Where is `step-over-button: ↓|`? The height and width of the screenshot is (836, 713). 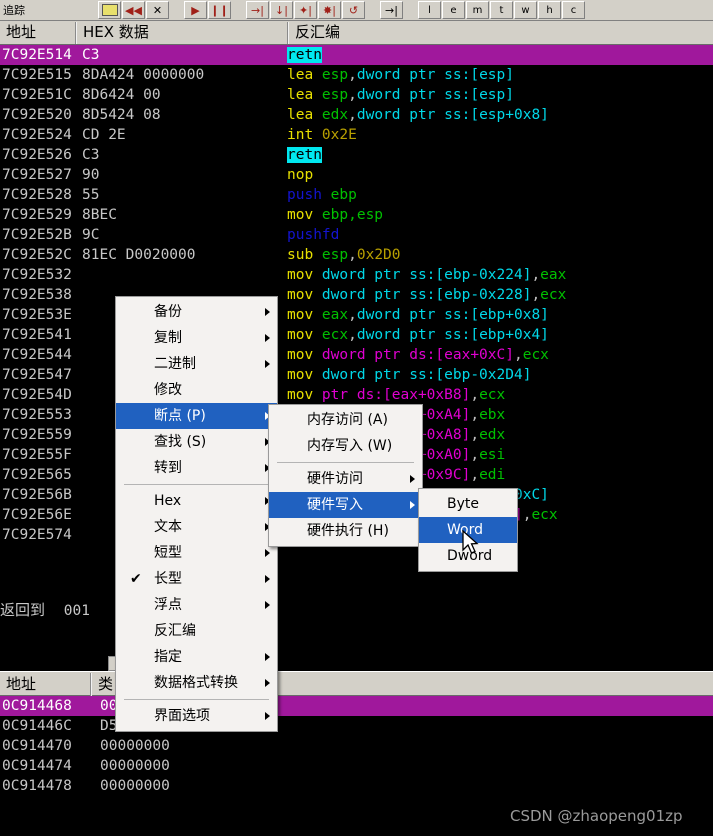 step-over-button: ↓| is located at coordinates (281, 10).